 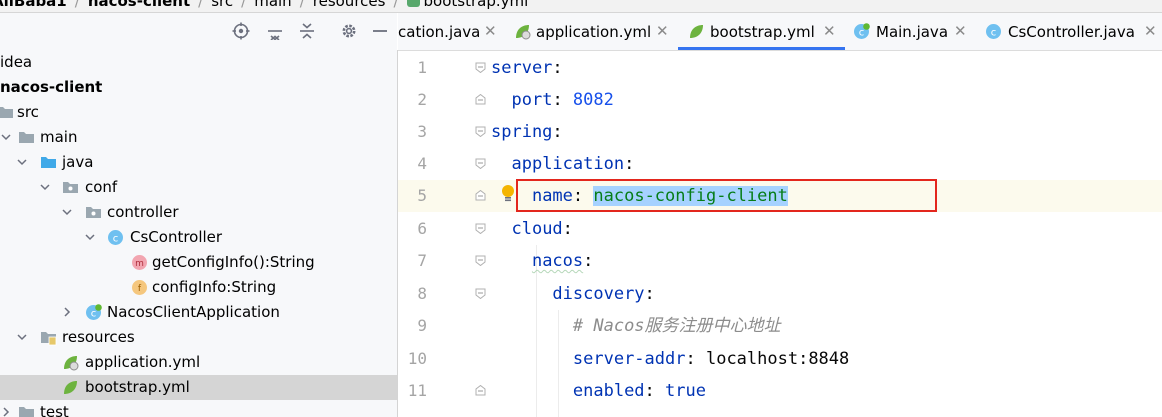 I want to click on line-number: 9, so click(x=422, y=325).